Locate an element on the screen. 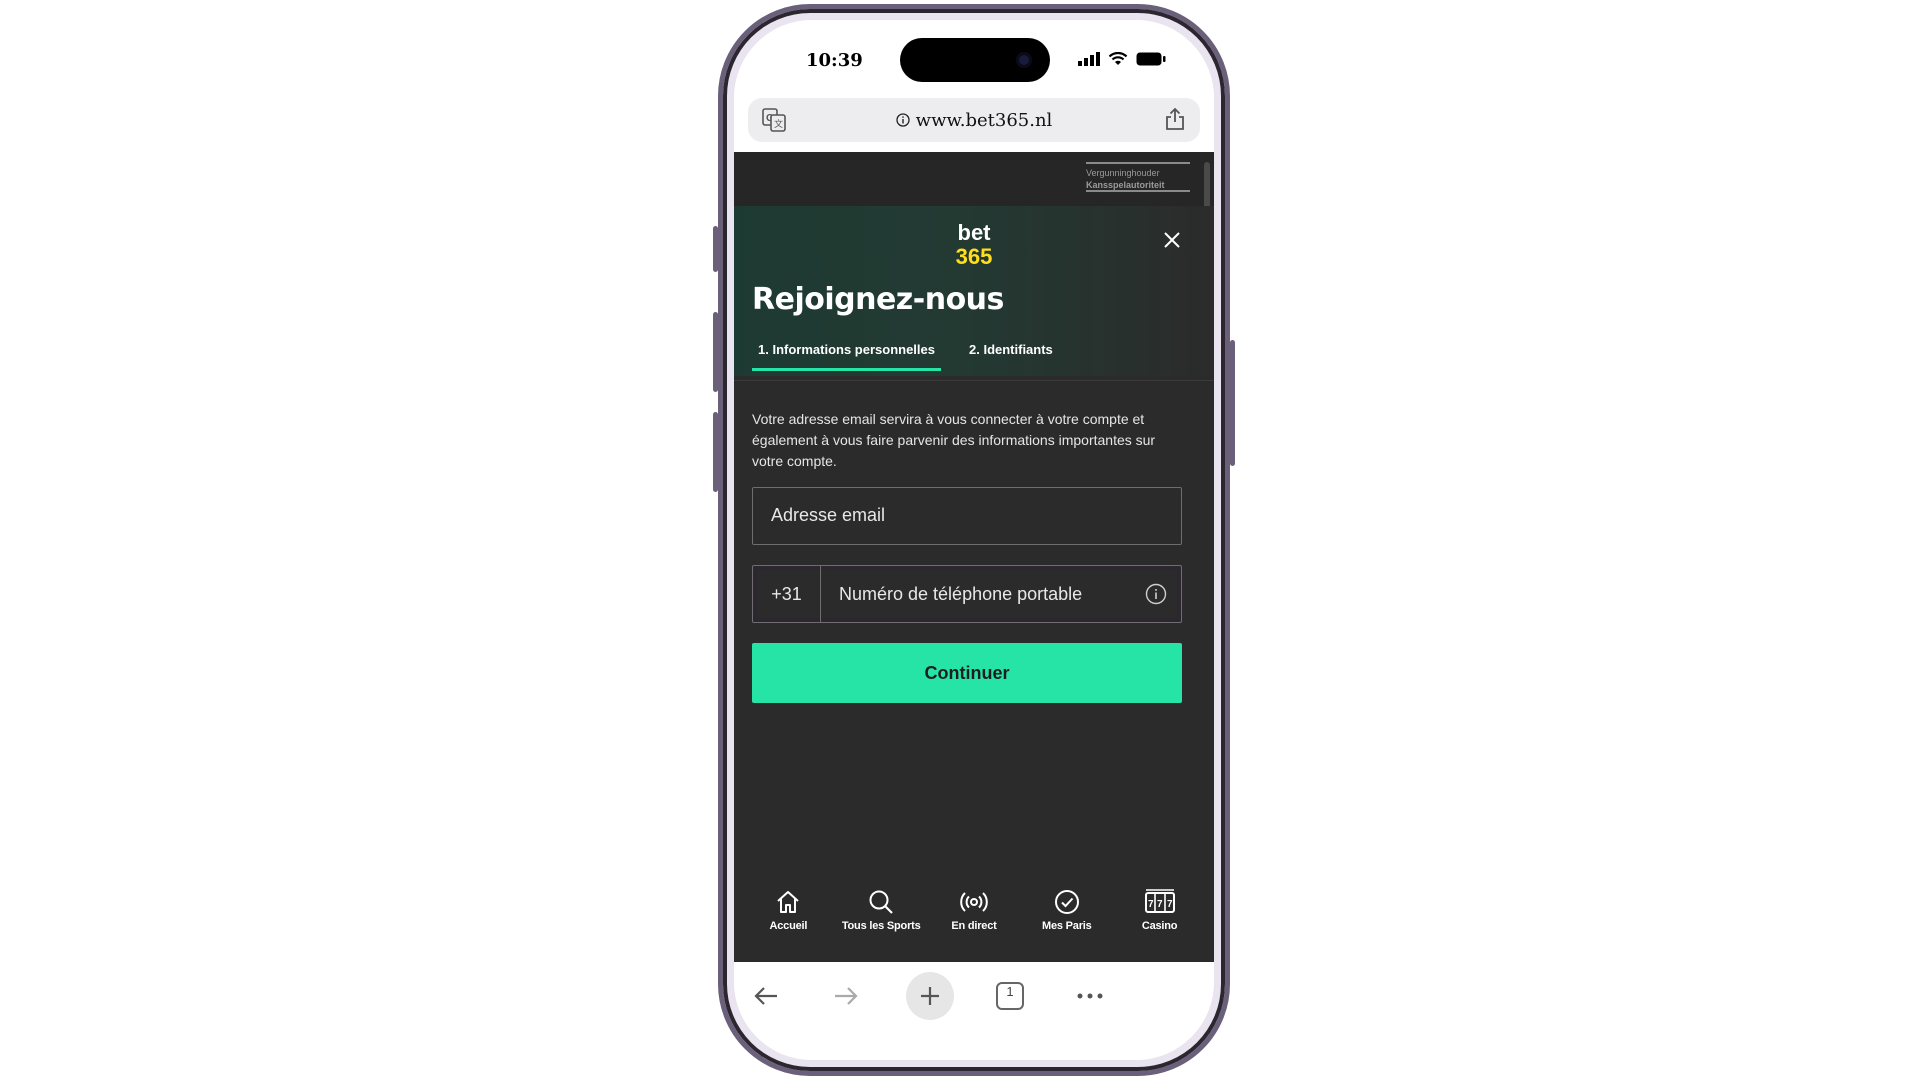  check-circle-icon is located at coordinates (1066, 902).